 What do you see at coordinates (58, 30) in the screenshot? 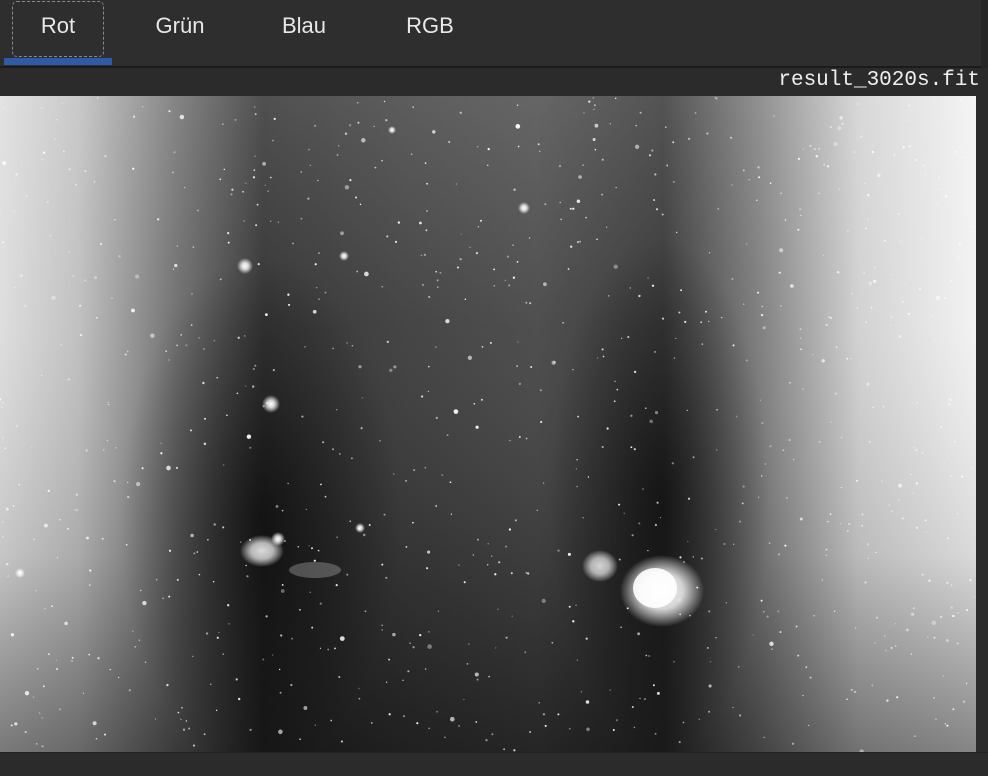
I see `tab-rot: Rot` at bounding box center [58, 30].